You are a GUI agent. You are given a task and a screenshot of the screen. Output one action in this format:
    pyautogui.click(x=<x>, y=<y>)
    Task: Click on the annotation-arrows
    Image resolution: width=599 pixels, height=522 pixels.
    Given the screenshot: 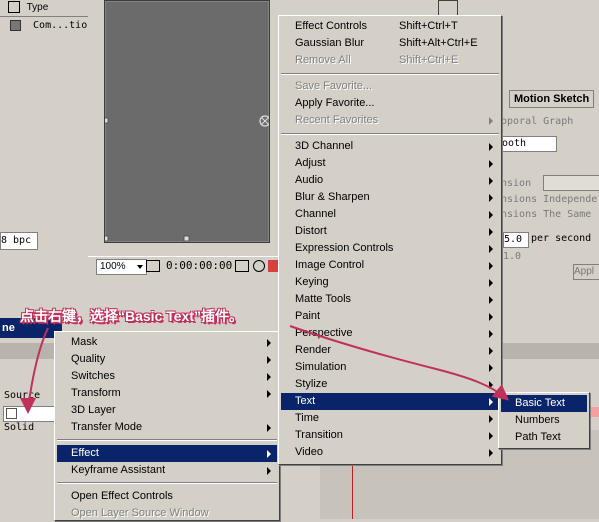 What is the action you would take?
    pyautogui.click(x=265, y=369)
    